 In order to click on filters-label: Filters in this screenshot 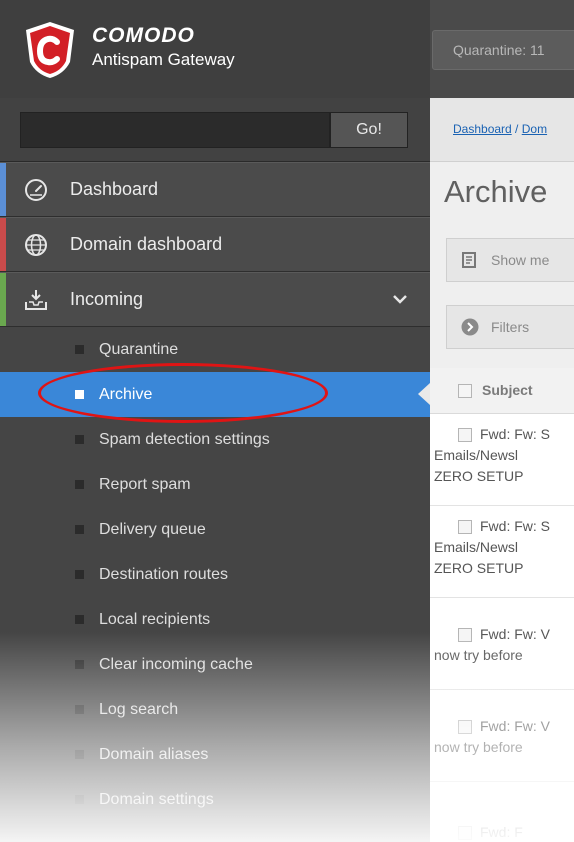, I will do `click(510, 327)`.